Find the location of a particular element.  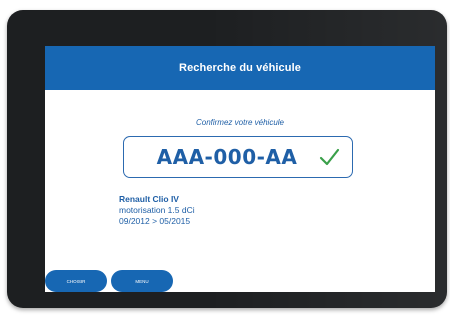

license-plate-number: AAA-000-AA is located at coordinates (227, 157).